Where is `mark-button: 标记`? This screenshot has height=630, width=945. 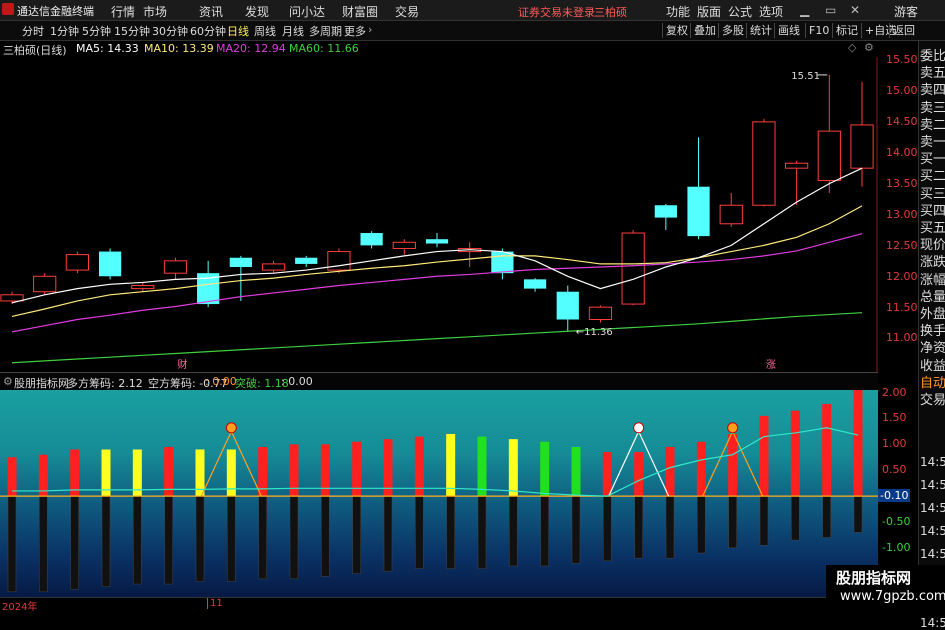
mark-button: 标记 is located at coordinates (846, 30).